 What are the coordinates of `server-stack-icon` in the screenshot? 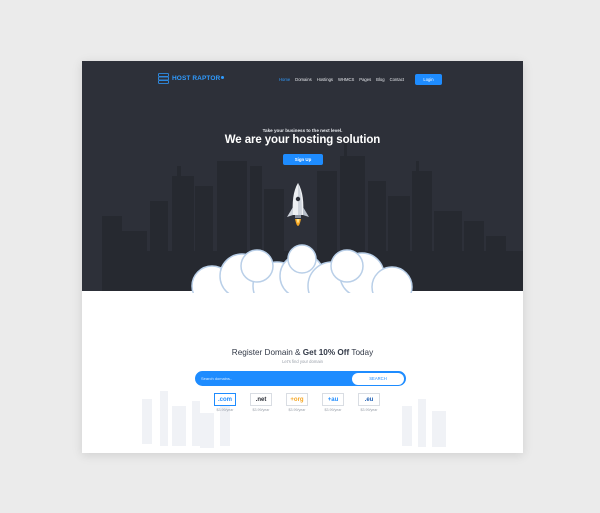 It's located at (163, 78).